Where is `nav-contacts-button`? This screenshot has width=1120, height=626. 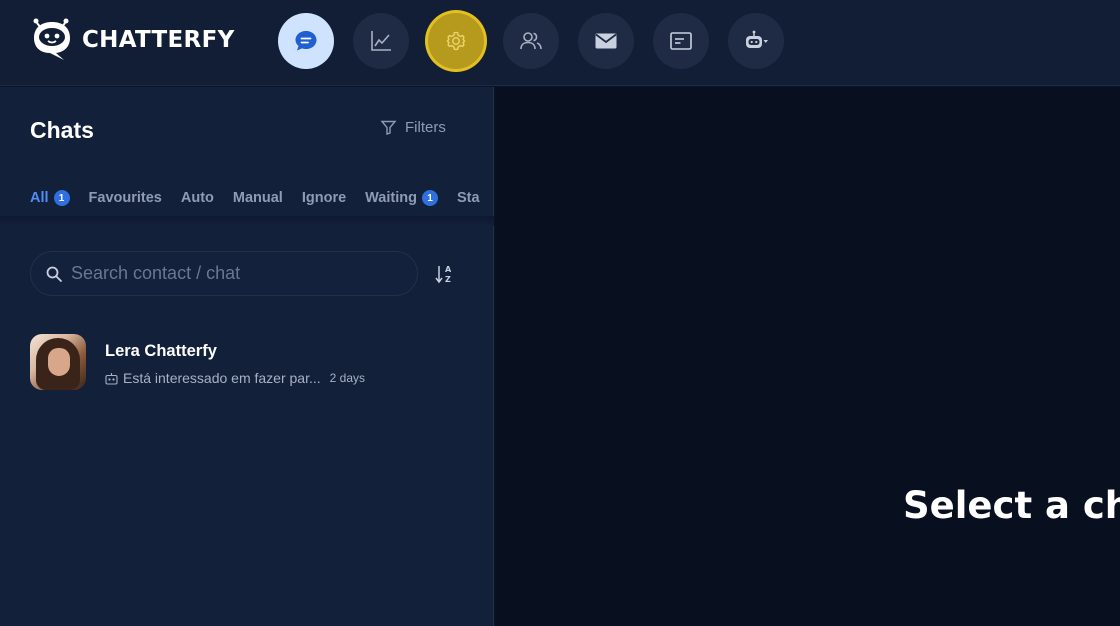
nav-contacts-button is located at coordinates (531, 41).